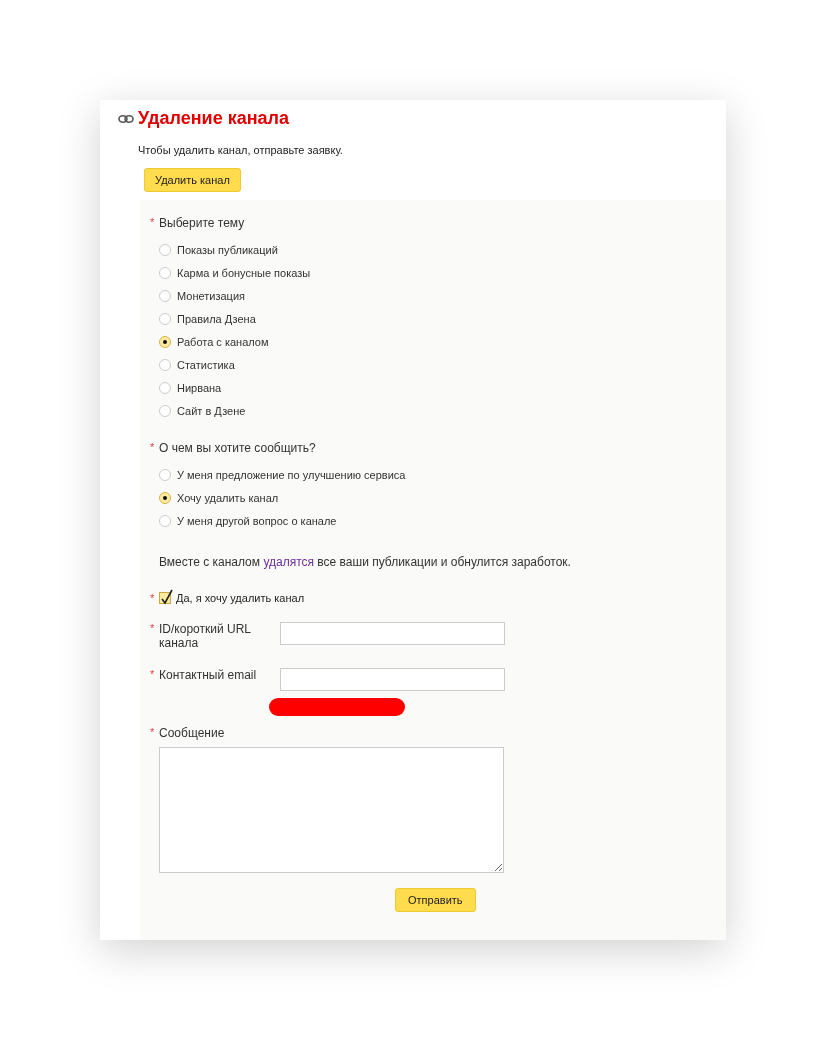  What do you see at coordinates (241, 150) in the screenshot?
I see `intro-text: Чтобы удалить канал, отправьте заявку.` at bounding box center [241, 150].